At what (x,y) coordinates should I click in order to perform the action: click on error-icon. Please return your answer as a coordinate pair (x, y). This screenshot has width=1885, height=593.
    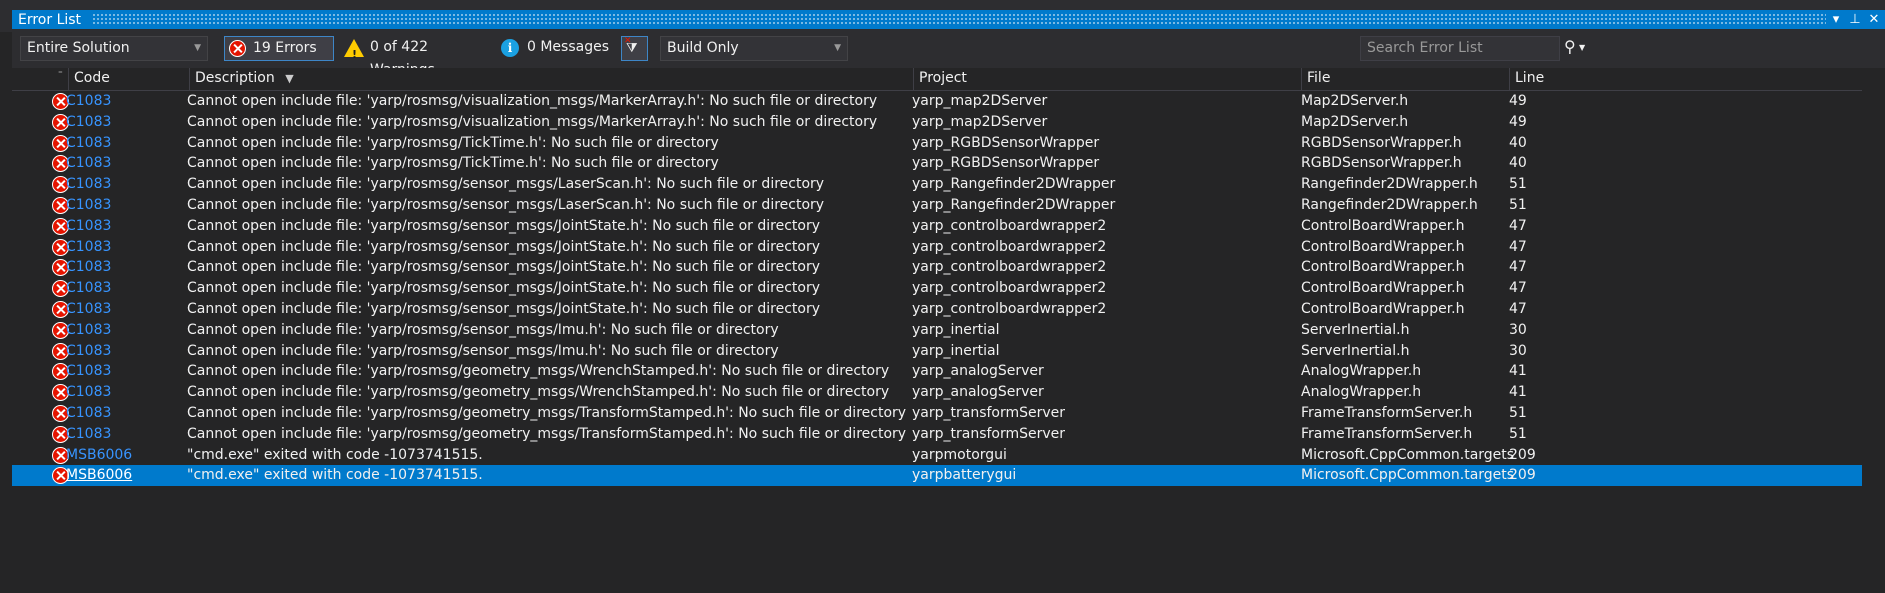
    Looking at the image, I should click on (237, 48).